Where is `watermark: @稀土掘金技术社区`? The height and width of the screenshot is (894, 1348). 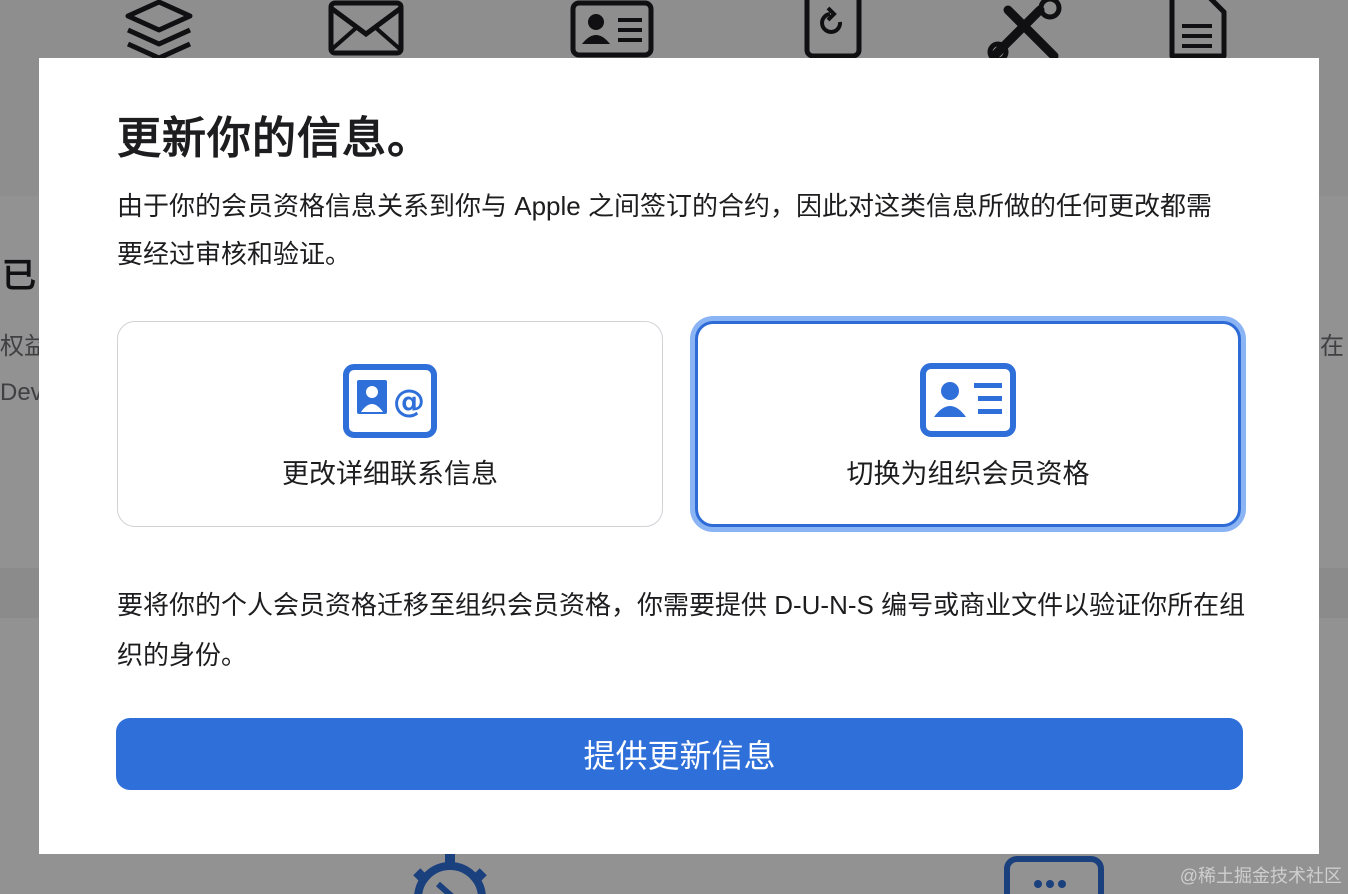
watermark: @稀土掘金技术社区 is located at coordinates (1260, 876).